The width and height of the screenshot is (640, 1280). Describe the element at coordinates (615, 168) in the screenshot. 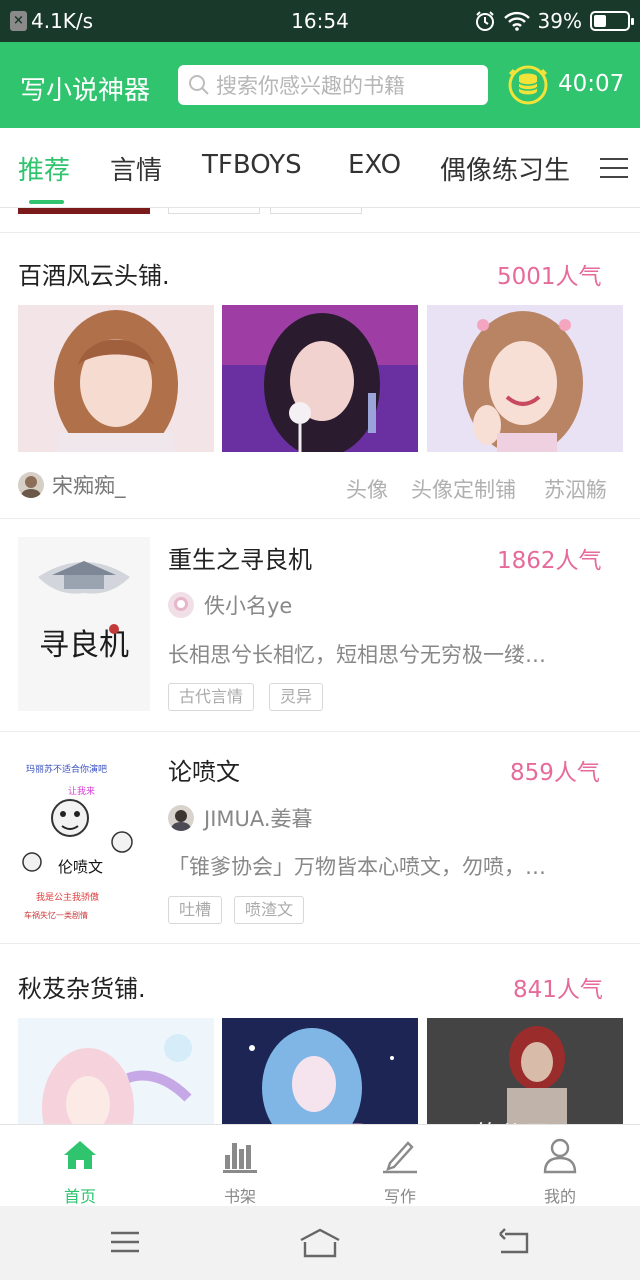

I see `more-categories-menu-icon` at that location.